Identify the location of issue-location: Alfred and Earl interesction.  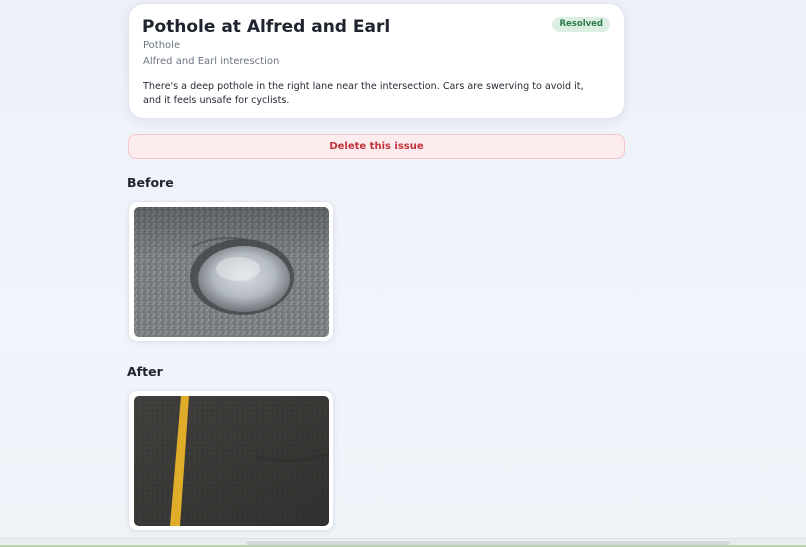
(211, 61).